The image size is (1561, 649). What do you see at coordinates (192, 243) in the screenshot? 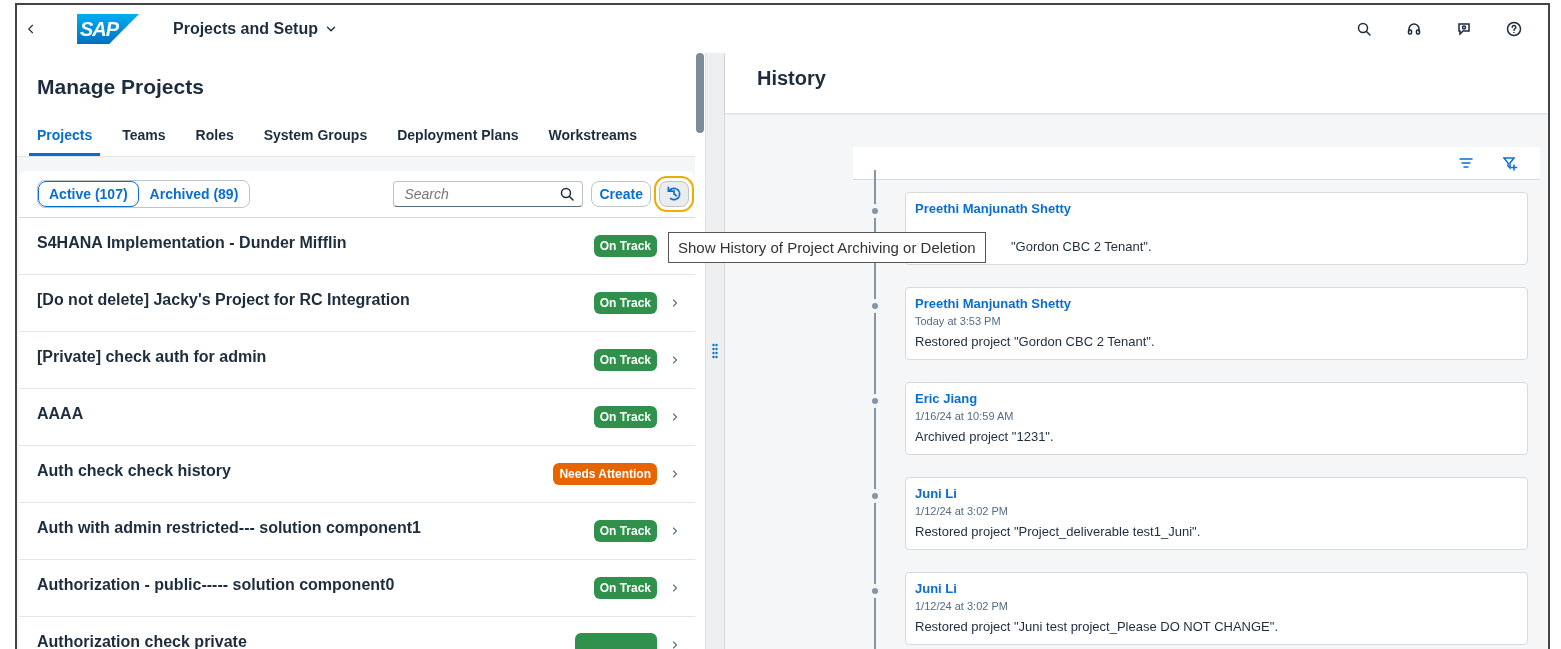
I see `project-name: S4HANA Implementation - Dunder Mifflin` at bounding box center [192, 243].